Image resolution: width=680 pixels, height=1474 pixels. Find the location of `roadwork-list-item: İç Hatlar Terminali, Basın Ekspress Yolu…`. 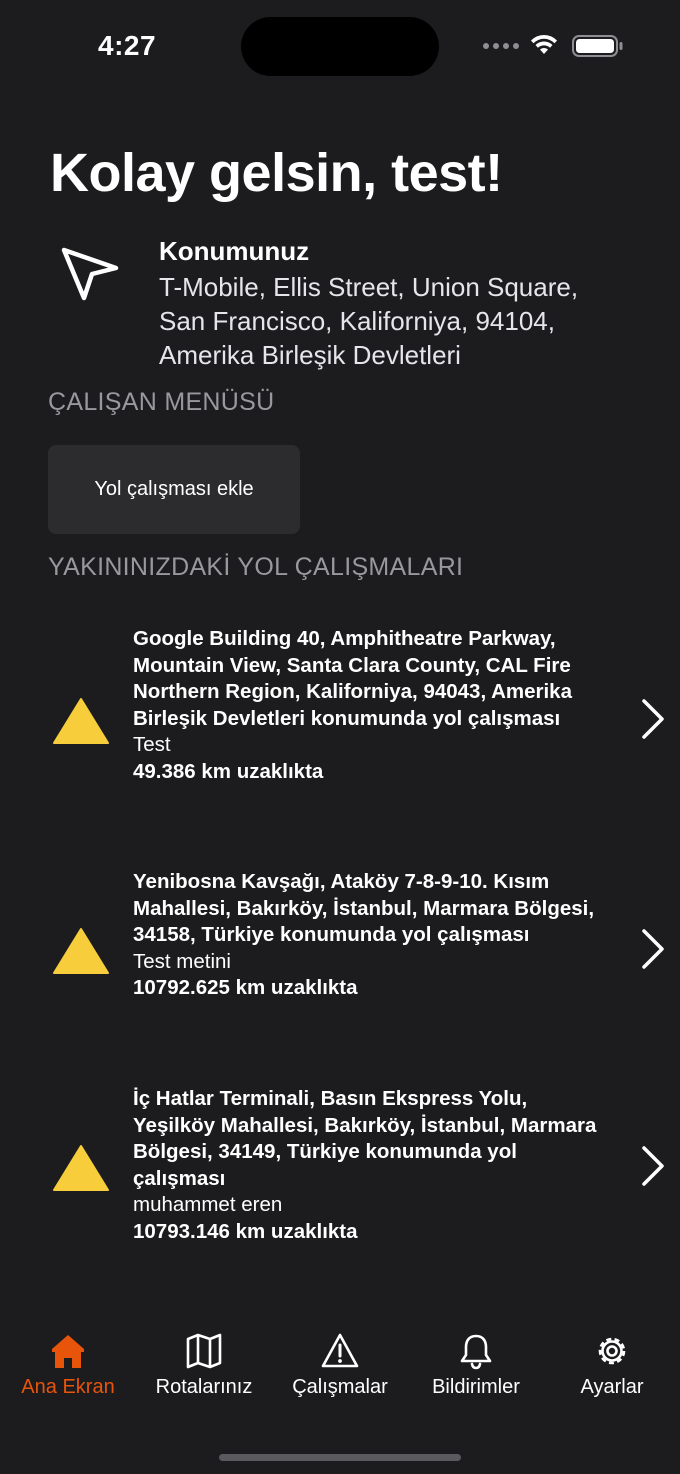

roadwork-list-item: İç Hatlar Terminali, Basın Ekspress Yolu… is located at coordinates (340, 1167).